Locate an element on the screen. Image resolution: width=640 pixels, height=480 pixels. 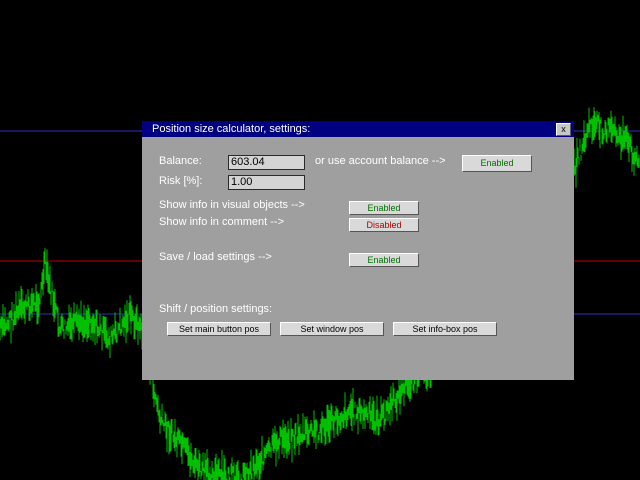
dialog-titlebar: Position size calculator, settings: x is located at coordinates (358, 129).